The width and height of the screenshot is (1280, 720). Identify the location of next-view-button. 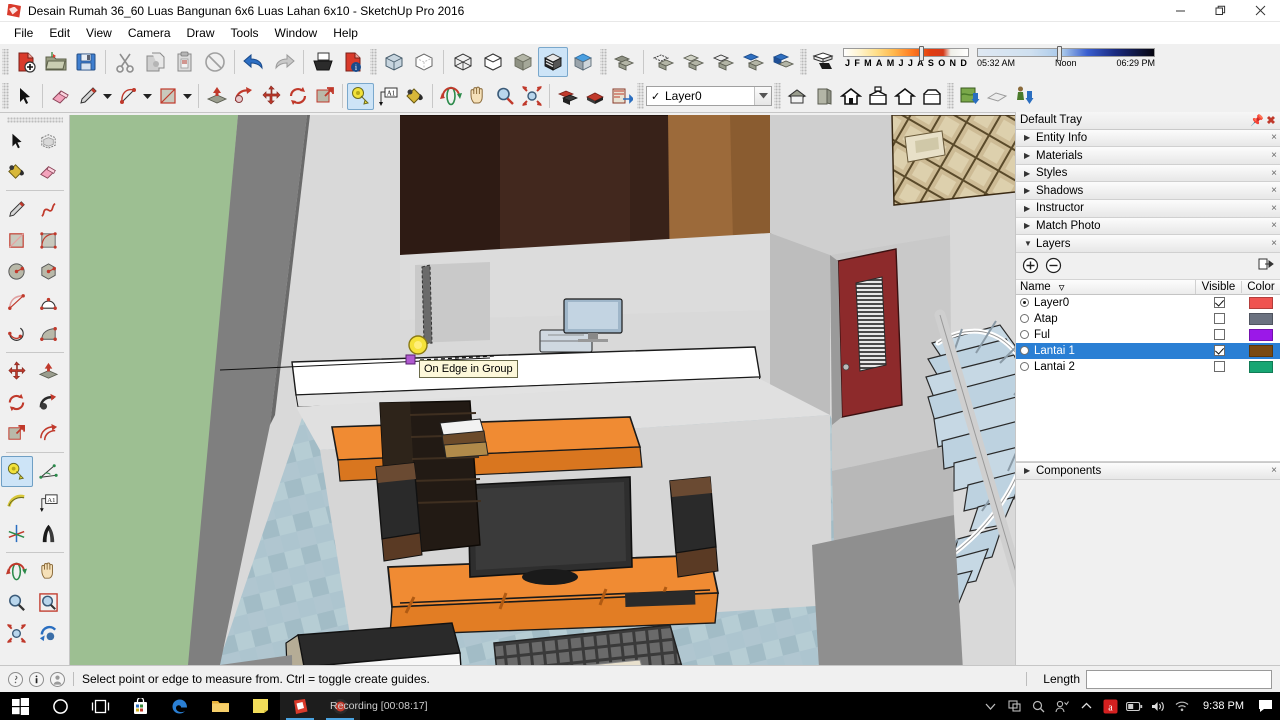
(594, 96).